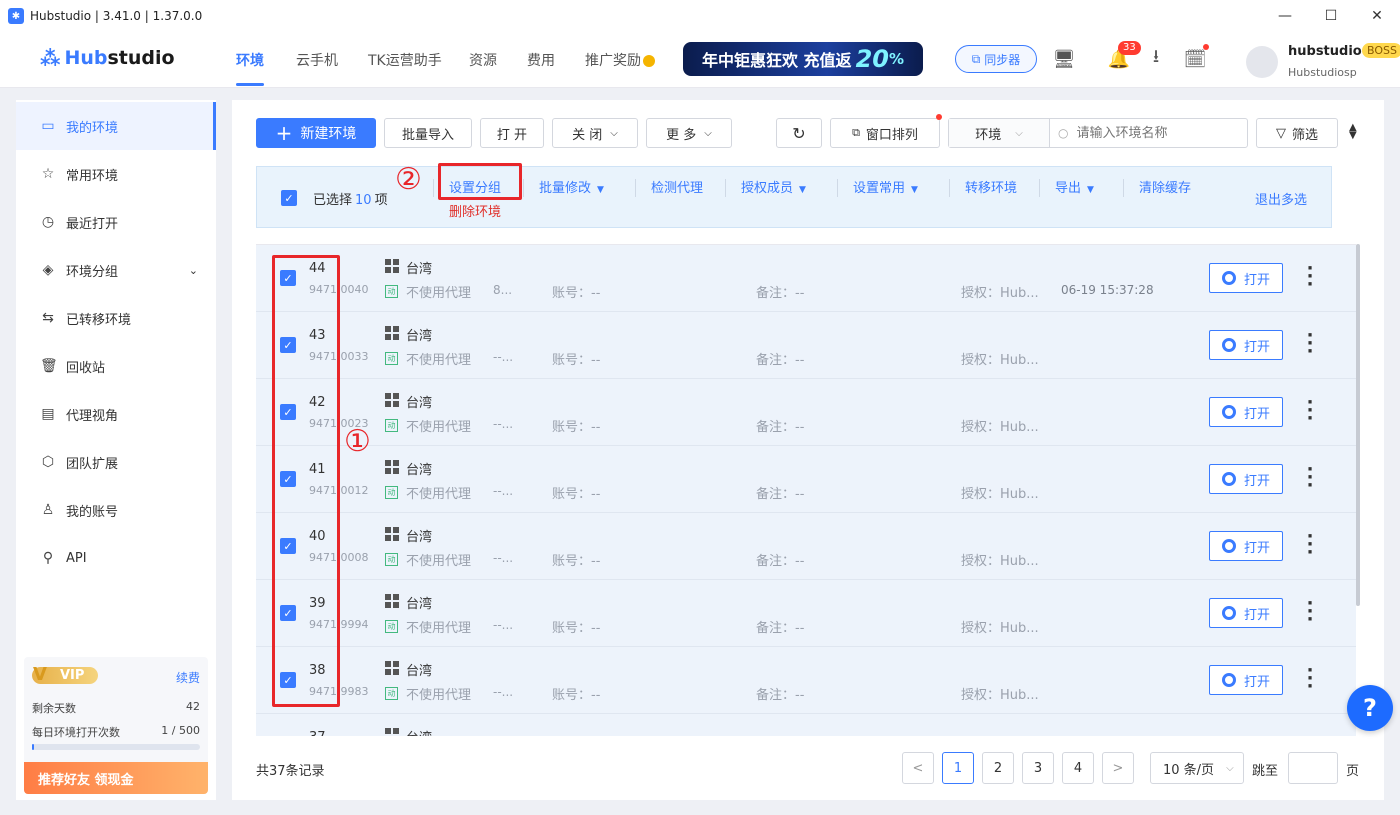  Describe the element at coordinates (116, 126) in the screenshot. I see `sidebar-item-my-env: ▭ 我的环境` at that location.